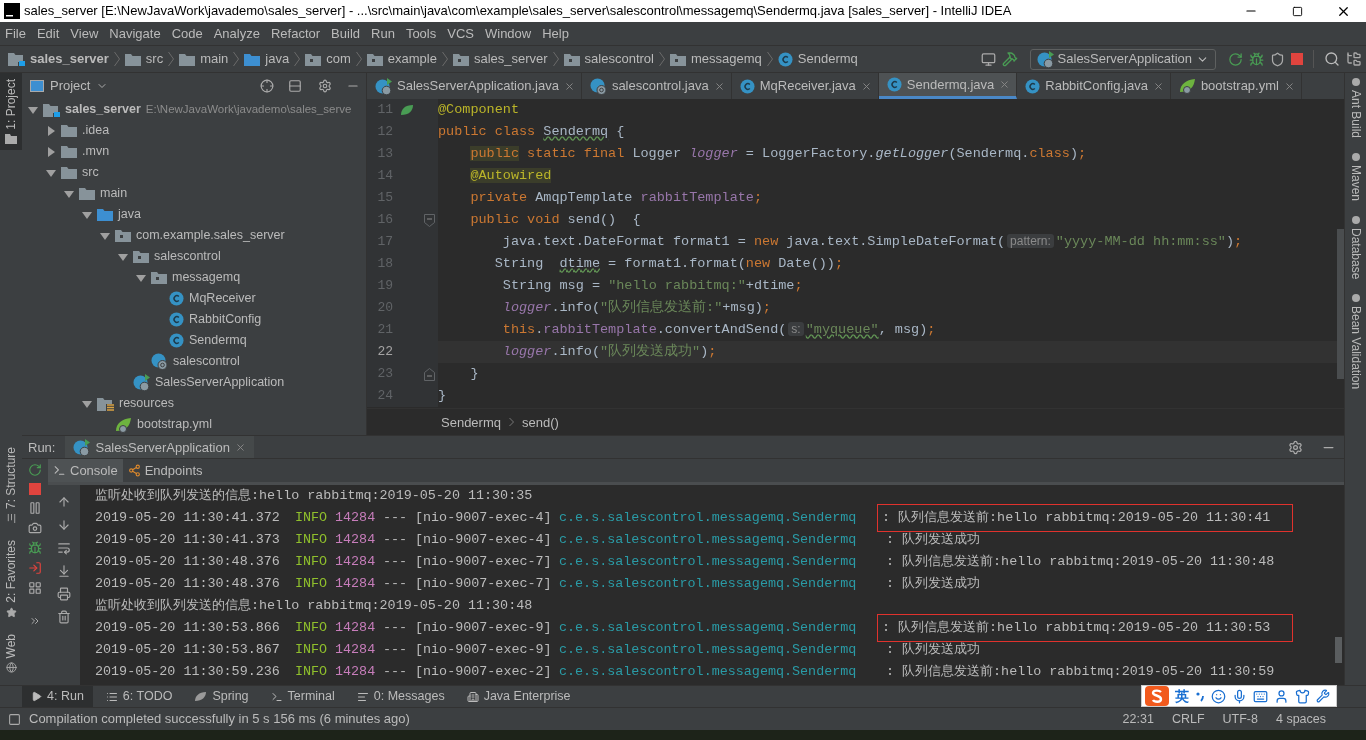  What do you see at coordinates (460, 33) in the screenshot?
I see `menu-item: VCS` at bounding box center [460, 33].